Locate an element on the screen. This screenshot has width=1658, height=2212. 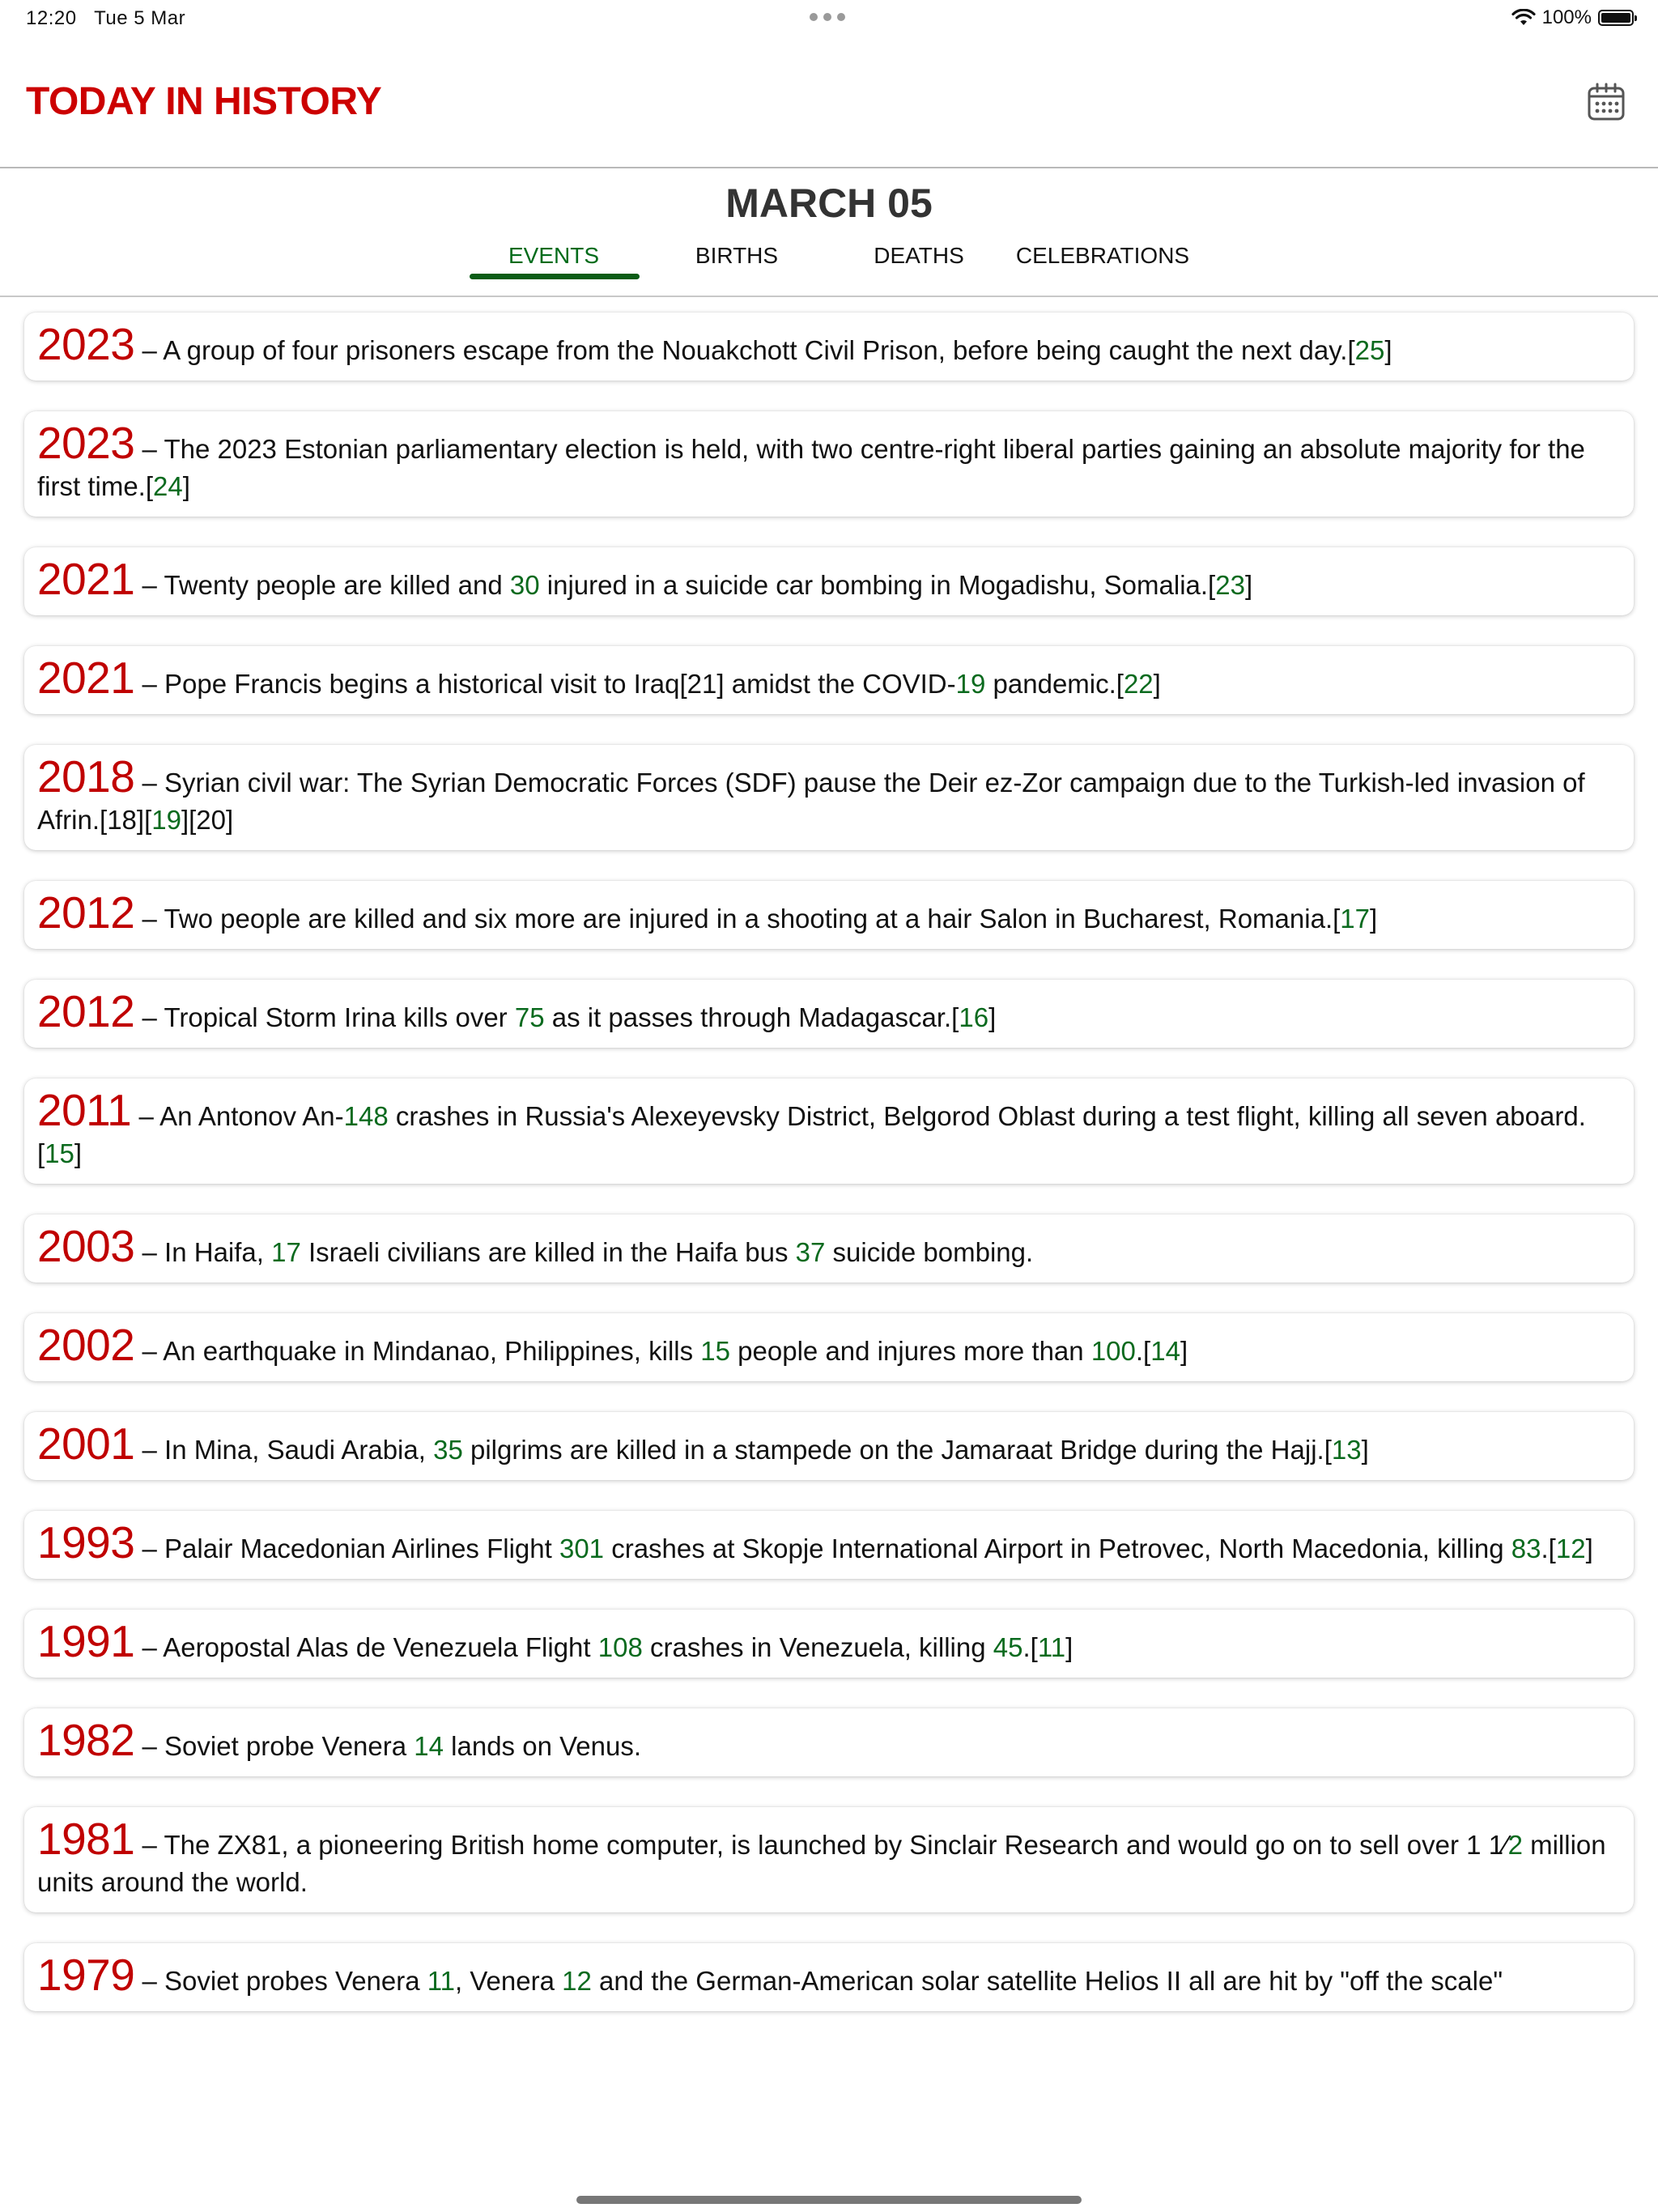
event-number-link: 148 is located at coordinates (366, 1116).